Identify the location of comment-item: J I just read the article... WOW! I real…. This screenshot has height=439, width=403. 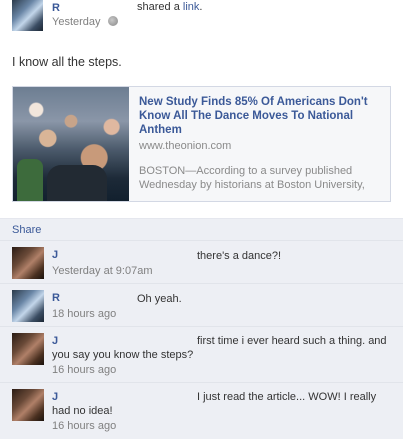
(201, 410).